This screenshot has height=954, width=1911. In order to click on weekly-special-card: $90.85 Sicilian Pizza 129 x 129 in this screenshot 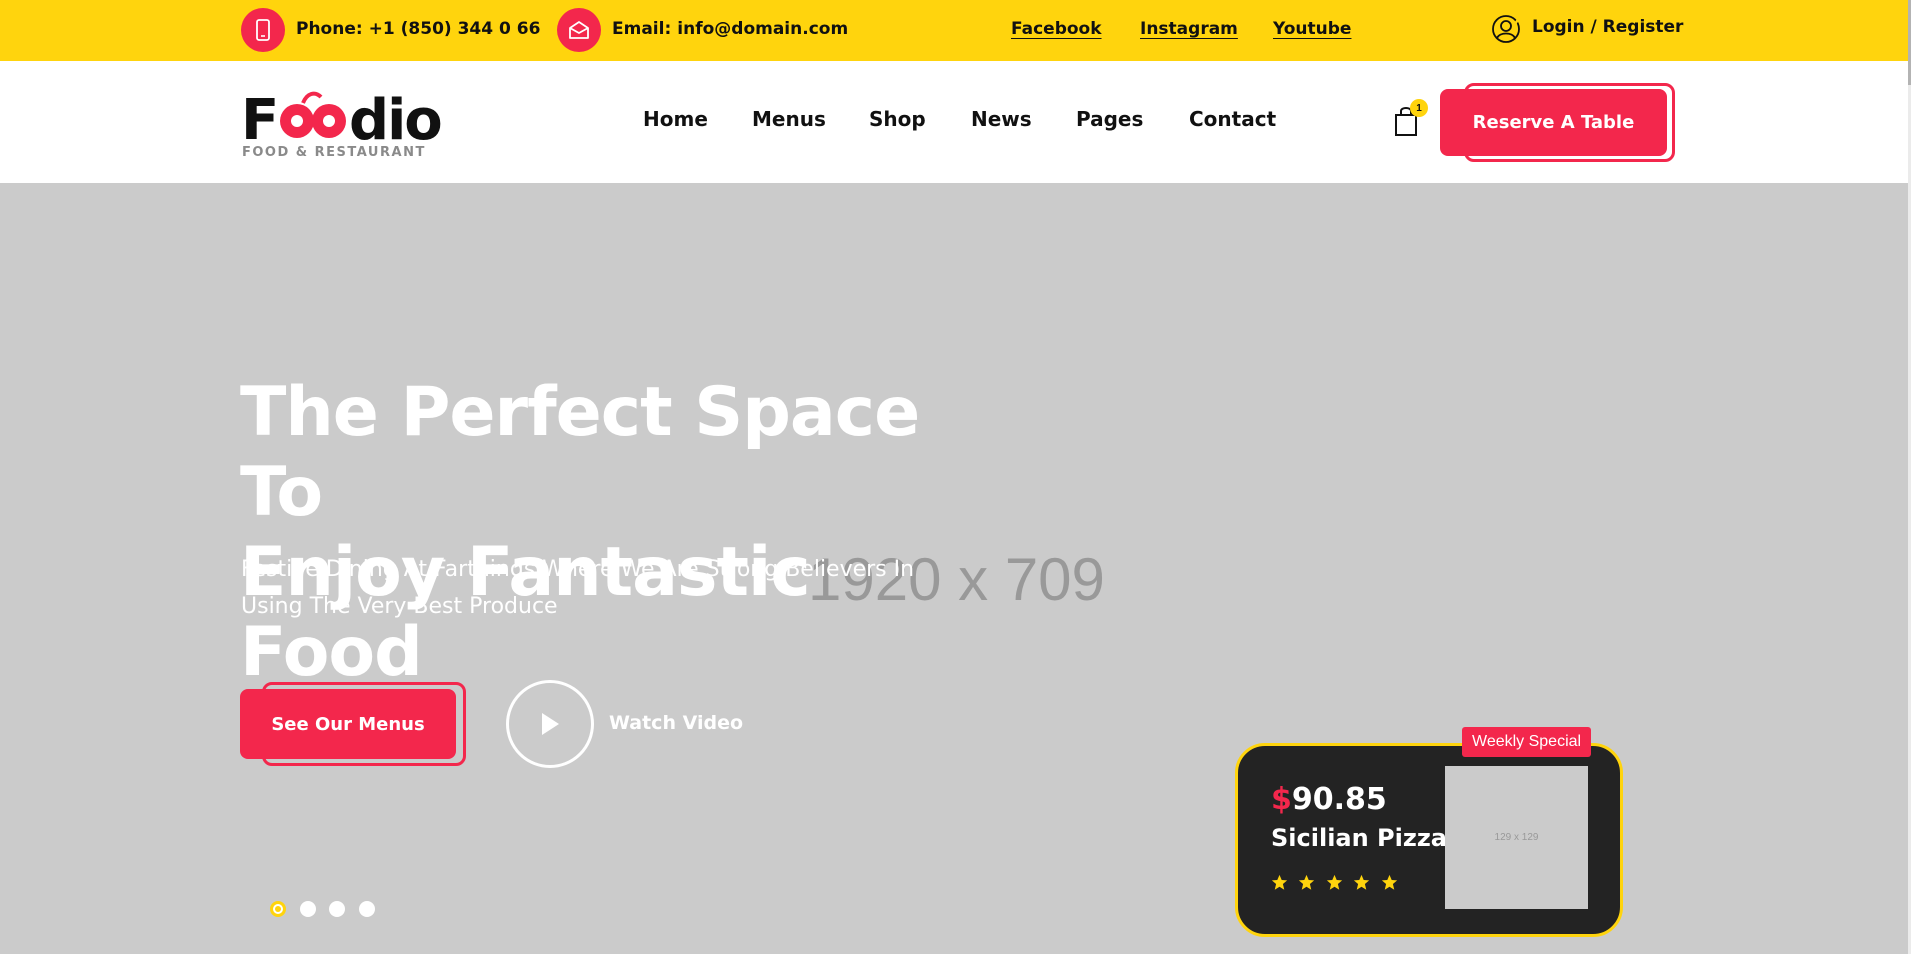, I will do `click(1429, 840)`.